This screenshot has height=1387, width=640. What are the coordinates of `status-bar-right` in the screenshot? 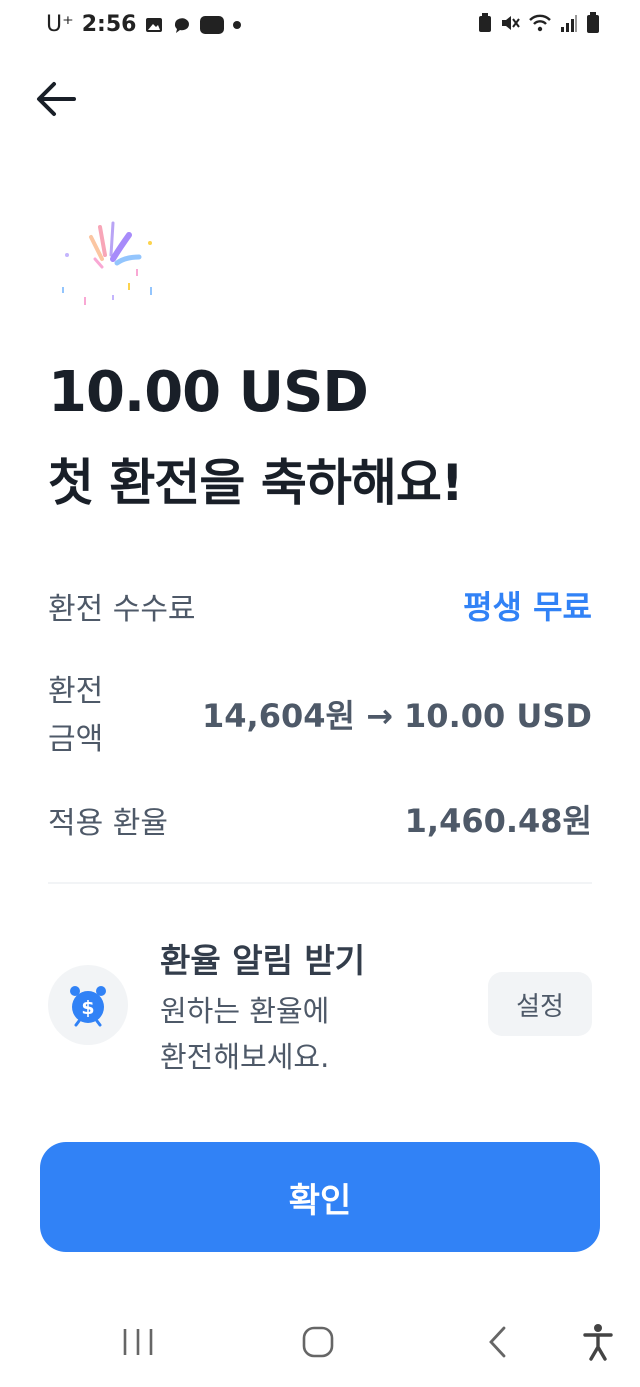 It's located at (539, 23).